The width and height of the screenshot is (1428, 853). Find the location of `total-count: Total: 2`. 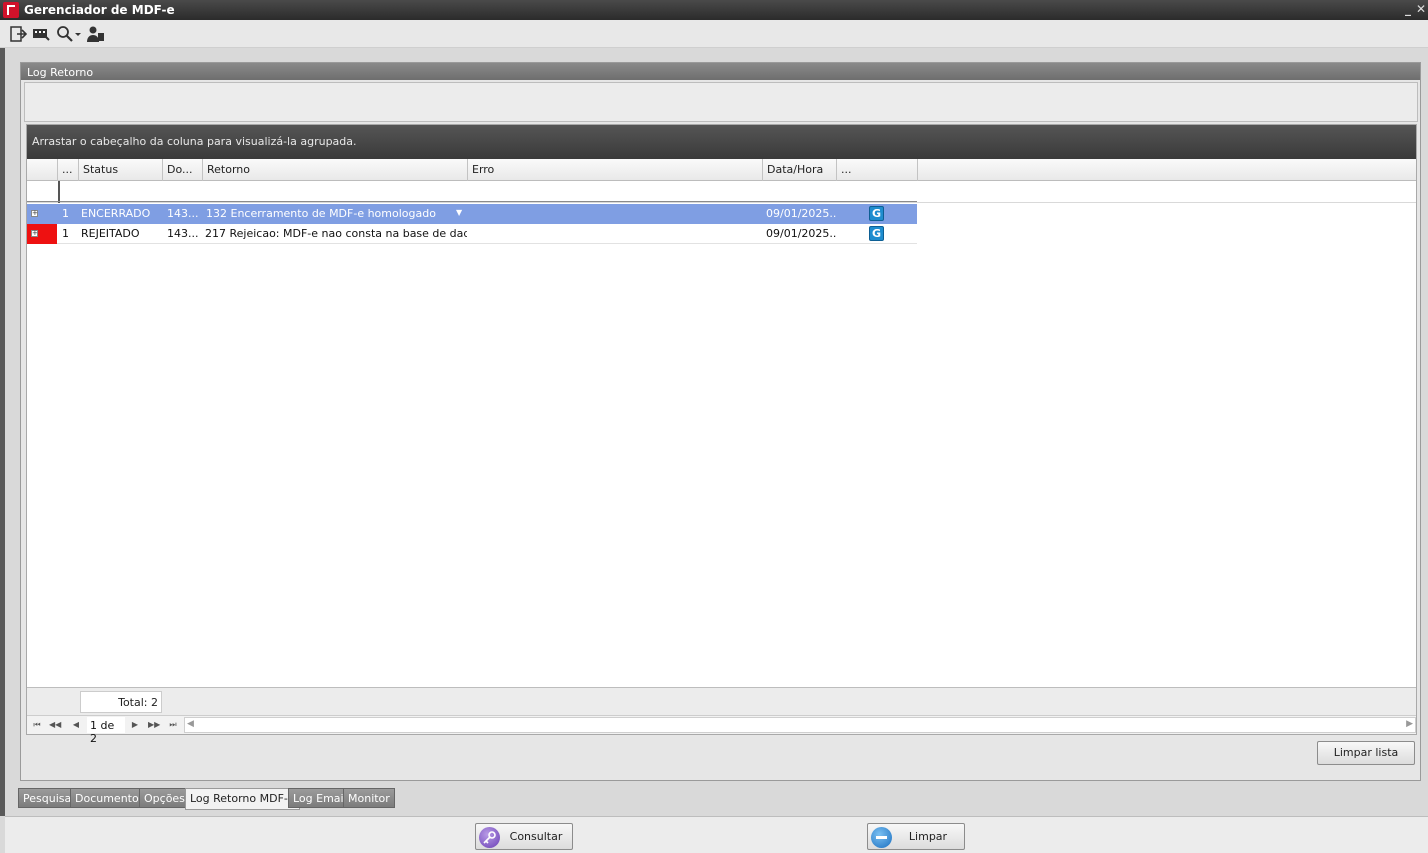

total-count: Total: 2 is located at coordinates (121, 702).